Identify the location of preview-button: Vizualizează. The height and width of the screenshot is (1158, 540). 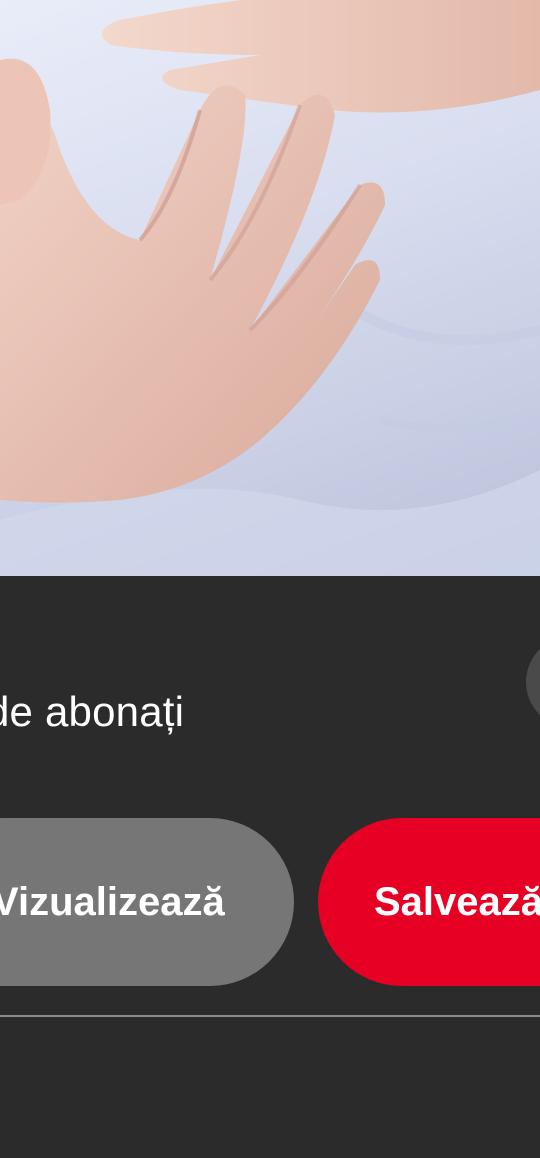
(147, 902).